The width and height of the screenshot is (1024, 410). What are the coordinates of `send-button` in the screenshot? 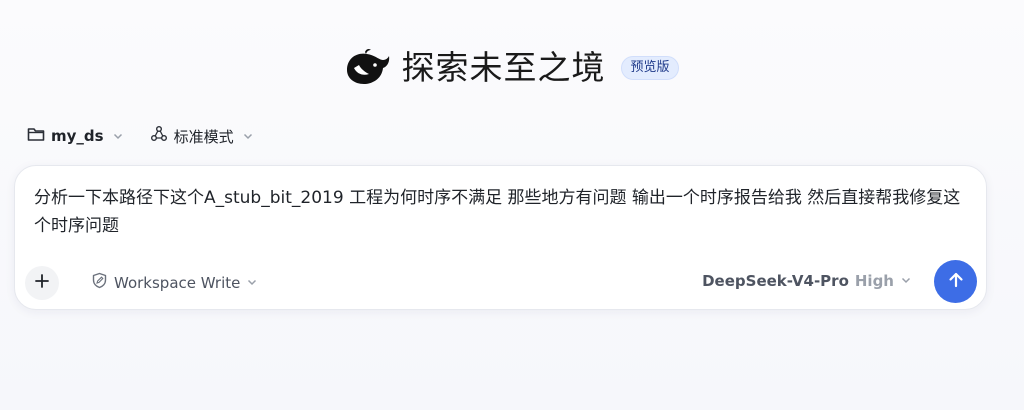 It's located at (955, 281).